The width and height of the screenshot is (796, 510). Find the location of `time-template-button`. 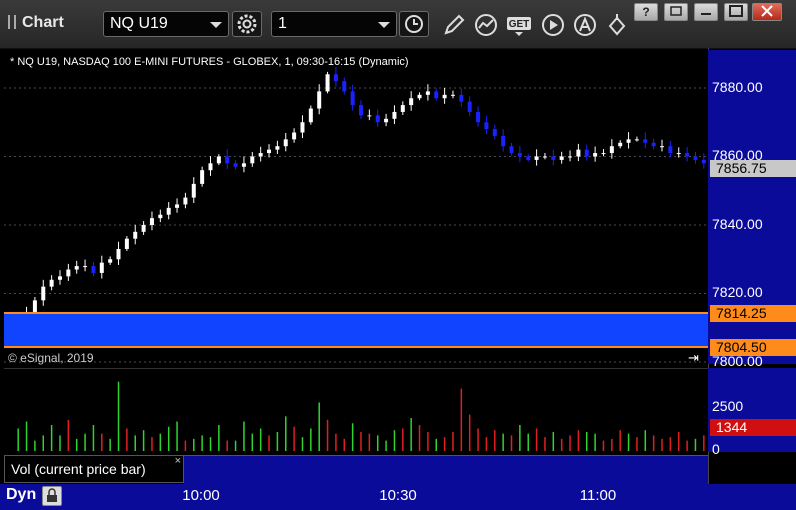

time-template-button is located at coordinates (414, 24).